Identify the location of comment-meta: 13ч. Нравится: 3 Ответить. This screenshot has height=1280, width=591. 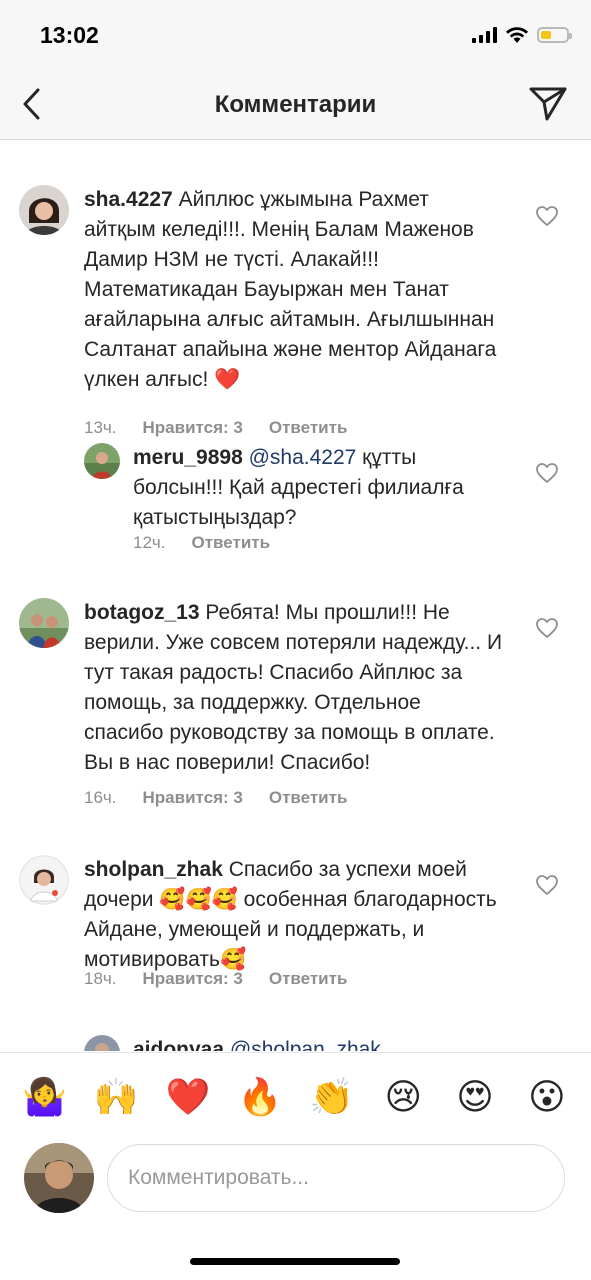
(215, 428).